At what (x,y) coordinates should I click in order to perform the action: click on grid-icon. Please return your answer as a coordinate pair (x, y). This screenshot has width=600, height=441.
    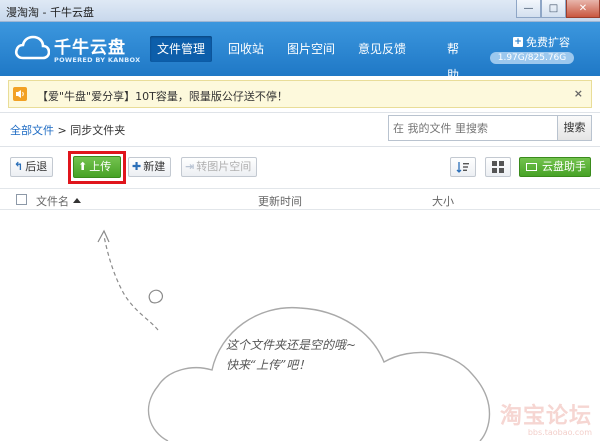
    Looking at the image, I should click on (498, 167).